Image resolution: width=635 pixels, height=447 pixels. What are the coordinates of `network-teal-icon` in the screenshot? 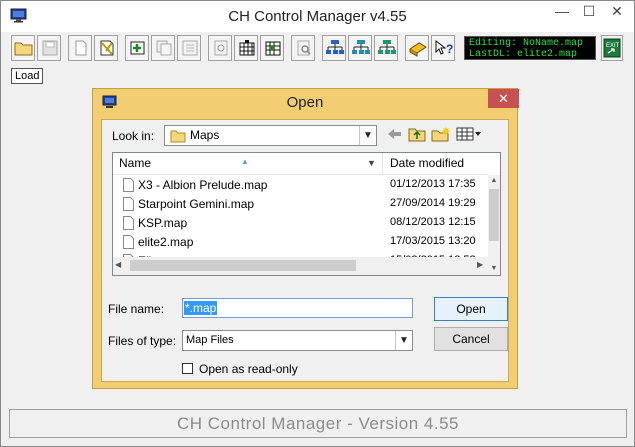 It's located at (361, 47).